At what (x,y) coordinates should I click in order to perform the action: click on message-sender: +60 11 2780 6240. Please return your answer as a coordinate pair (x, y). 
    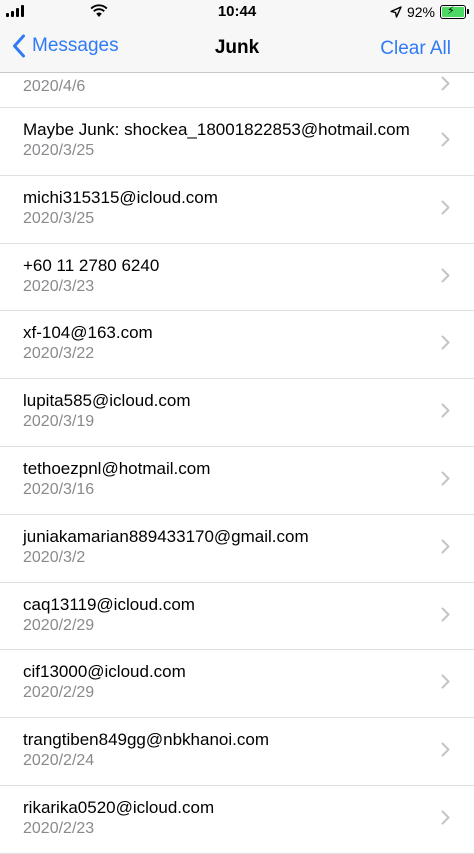
    Looking at the image, I should click on (91, 265).